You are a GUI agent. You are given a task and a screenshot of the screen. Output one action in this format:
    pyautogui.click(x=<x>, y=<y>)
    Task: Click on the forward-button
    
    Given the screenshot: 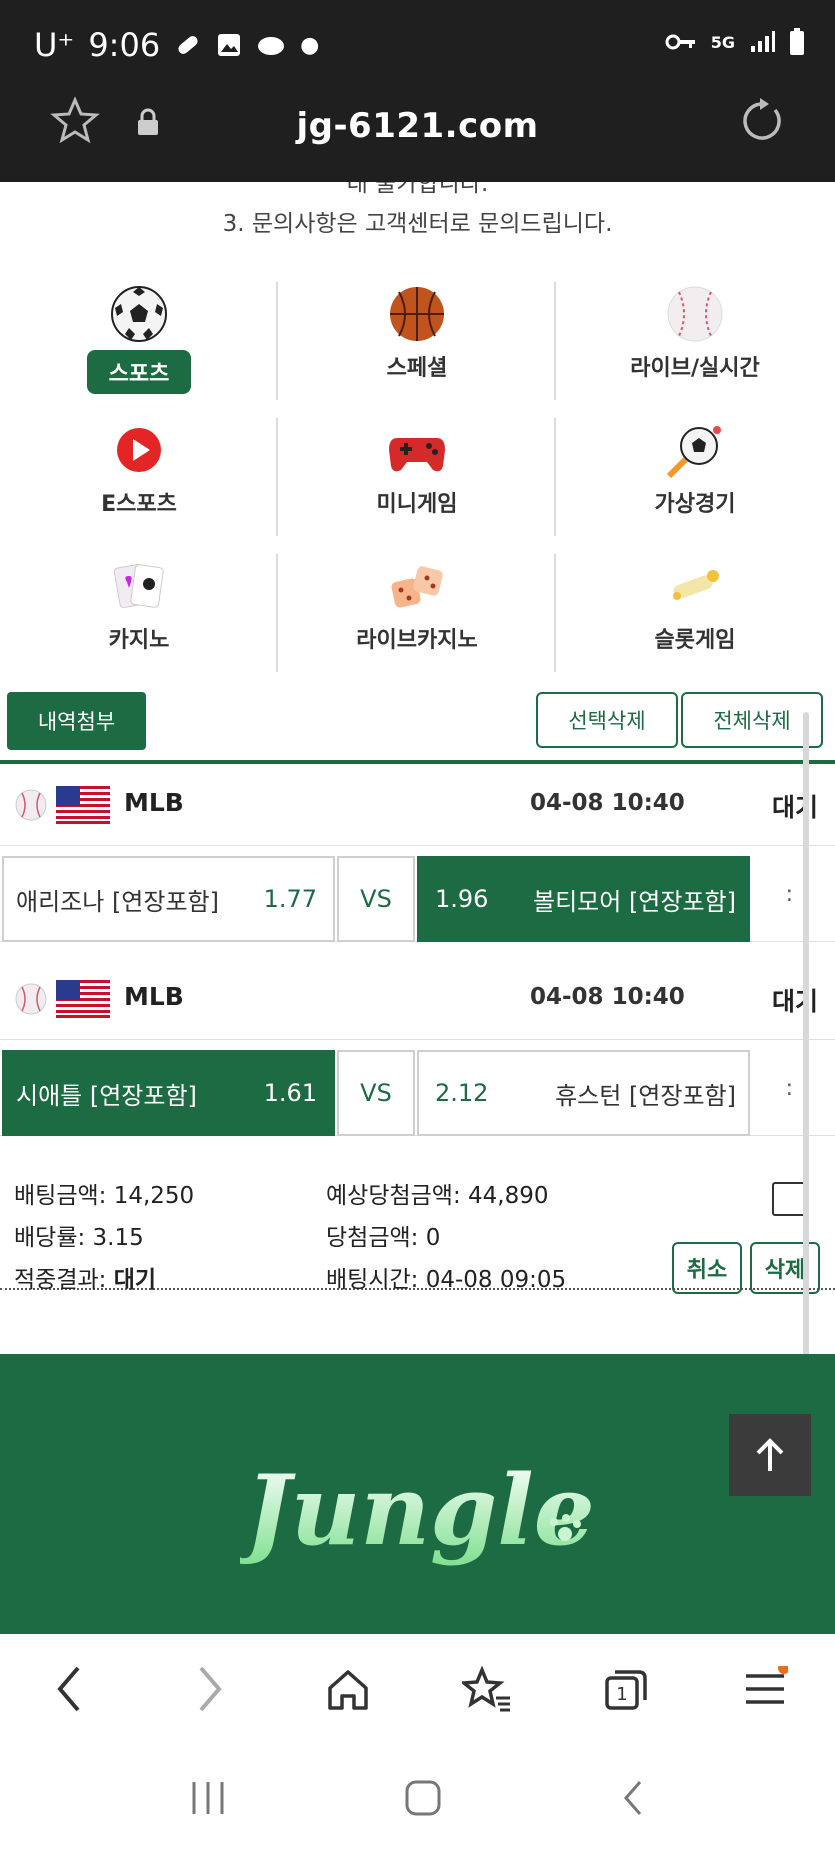 What is the action you would take?
    pyautogui.click(x=209, y=1689)
    